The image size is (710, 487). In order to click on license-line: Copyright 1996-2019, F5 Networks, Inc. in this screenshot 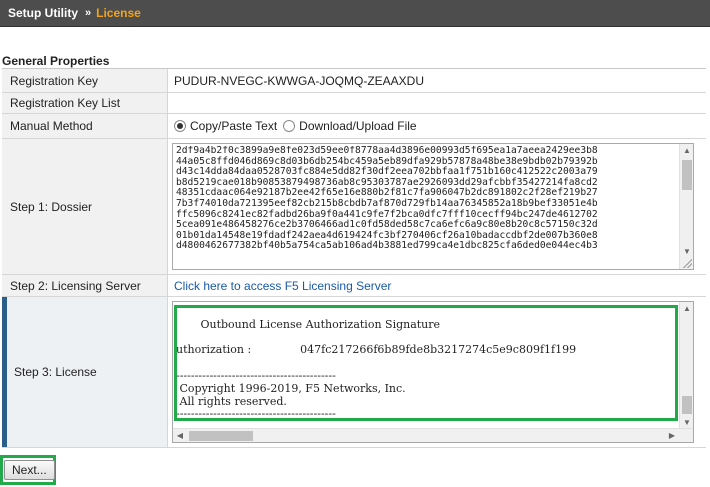, I will do `click(291, 388)`.